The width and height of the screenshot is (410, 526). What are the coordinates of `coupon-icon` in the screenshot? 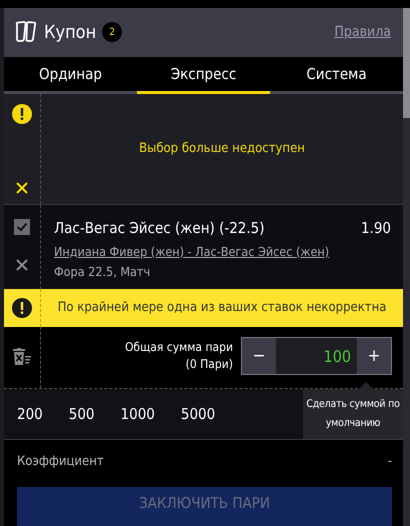 It's located at (26, 32).